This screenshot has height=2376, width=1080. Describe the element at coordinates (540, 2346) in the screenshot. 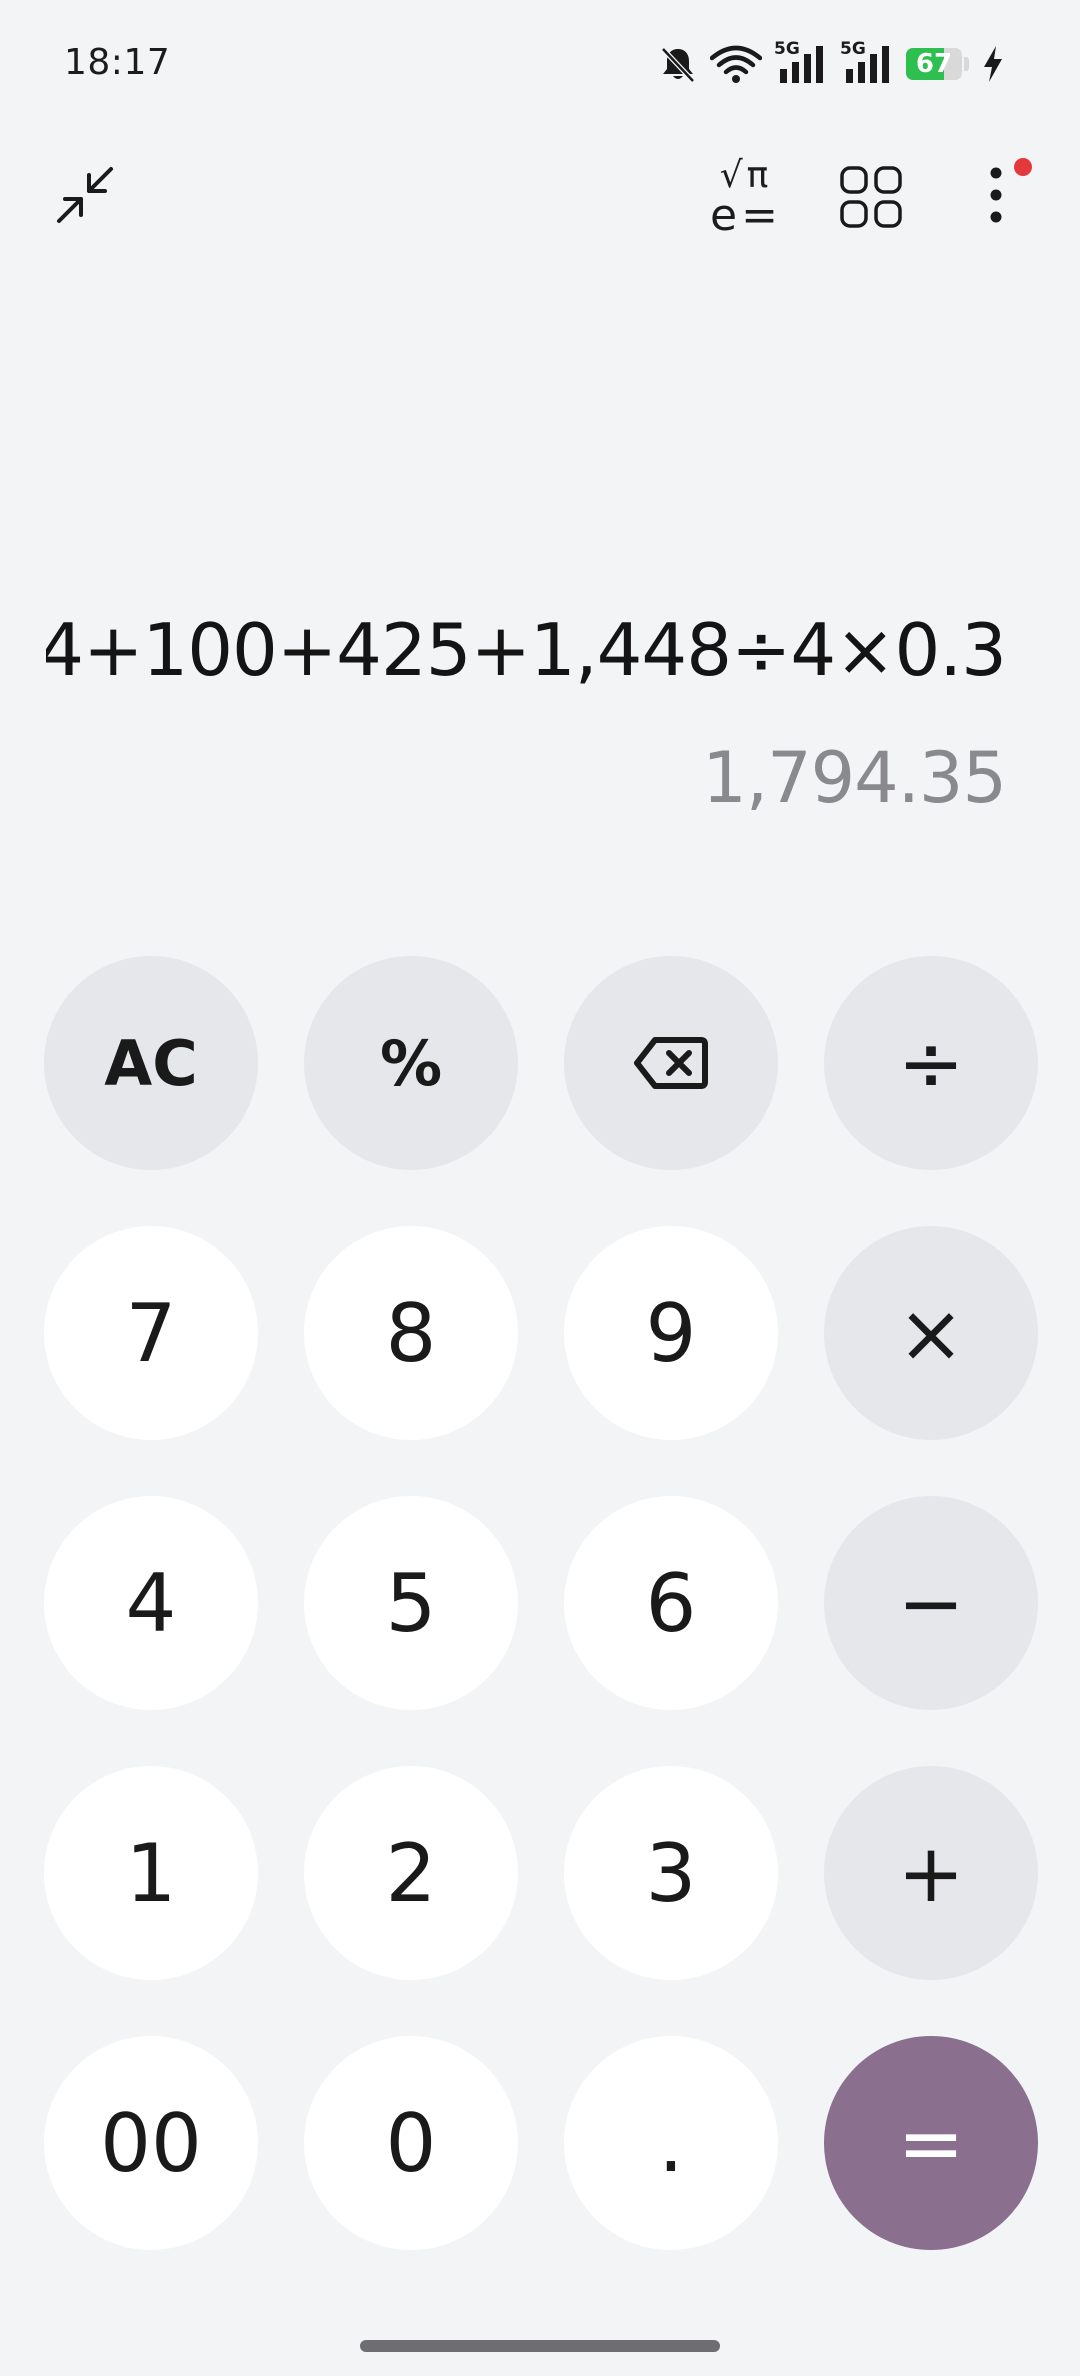

I see `home-indicator` at that location.